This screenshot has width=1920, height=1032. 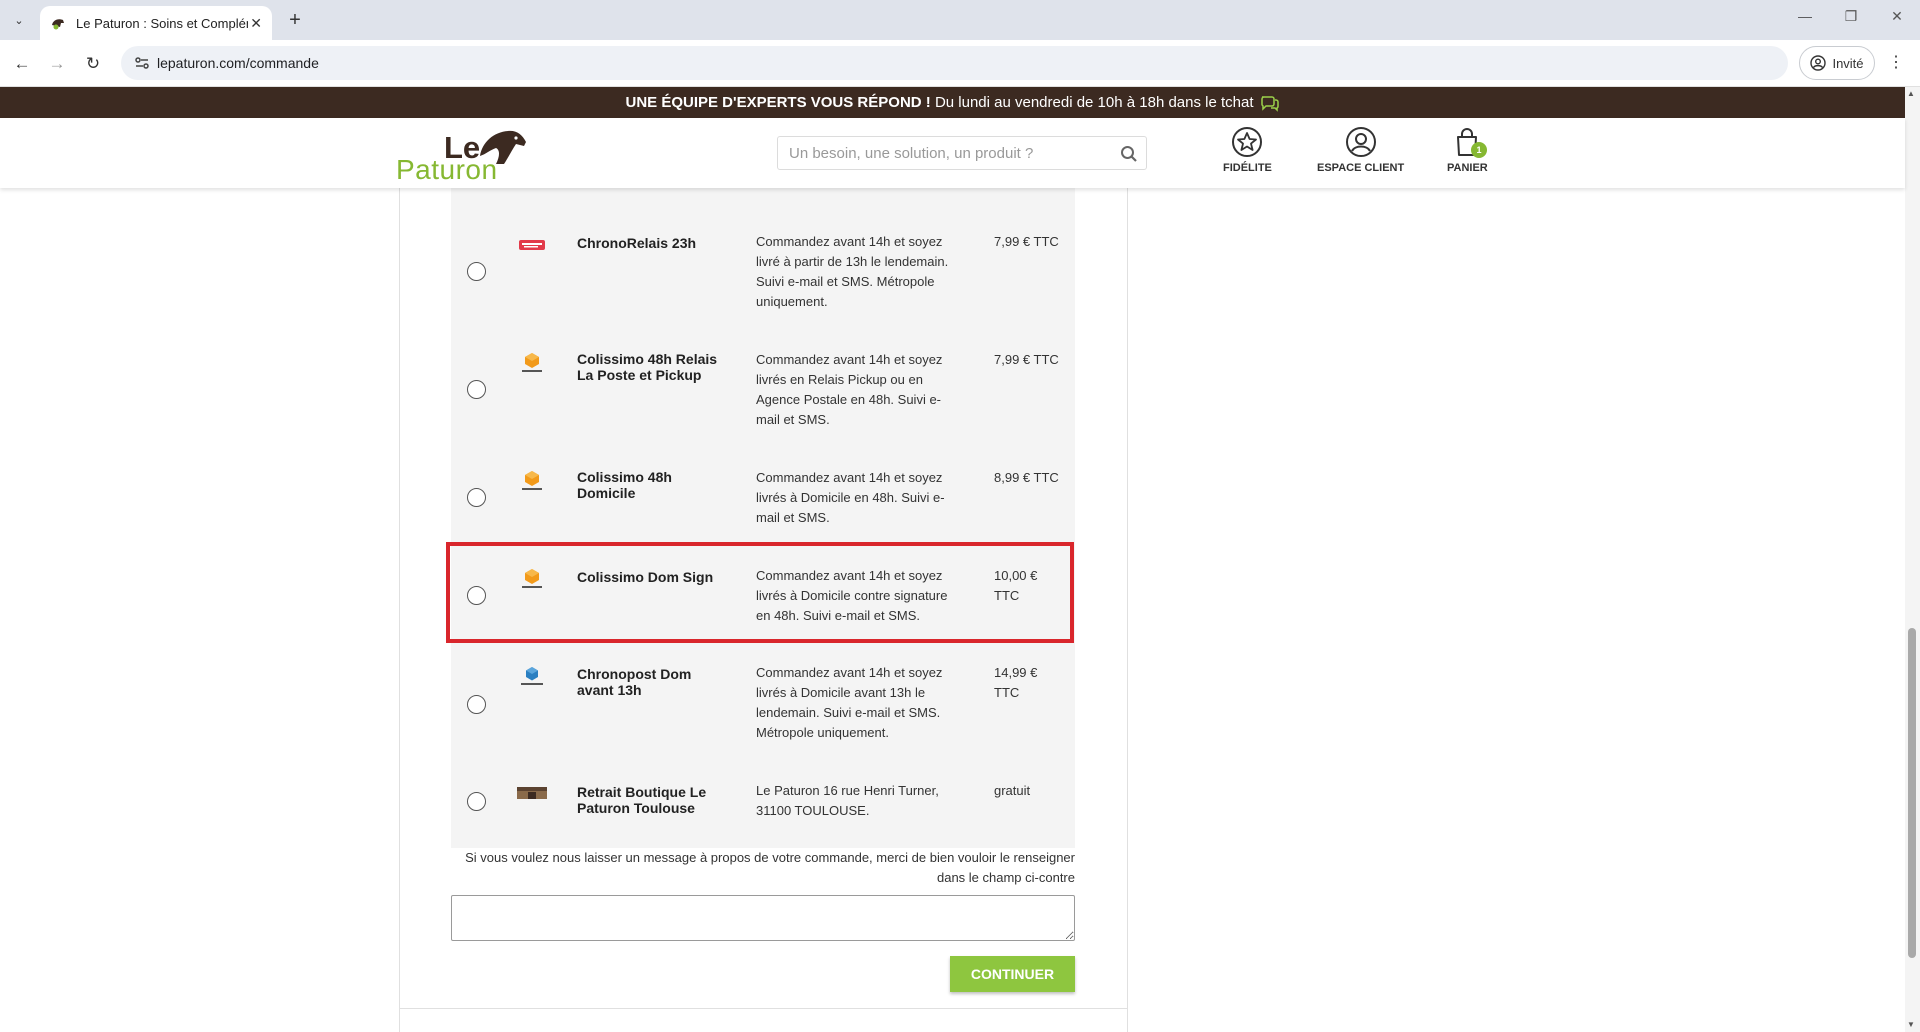 I want to click on chronorelais-logo-icon, so click(x=532, y=245).